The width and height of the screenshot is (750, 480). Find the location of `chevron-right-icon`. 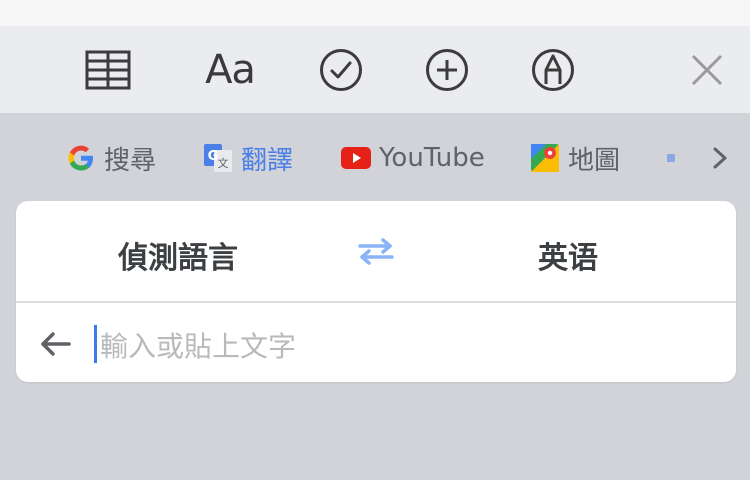

chevron-right-icon is located at coordinates (720, 158).